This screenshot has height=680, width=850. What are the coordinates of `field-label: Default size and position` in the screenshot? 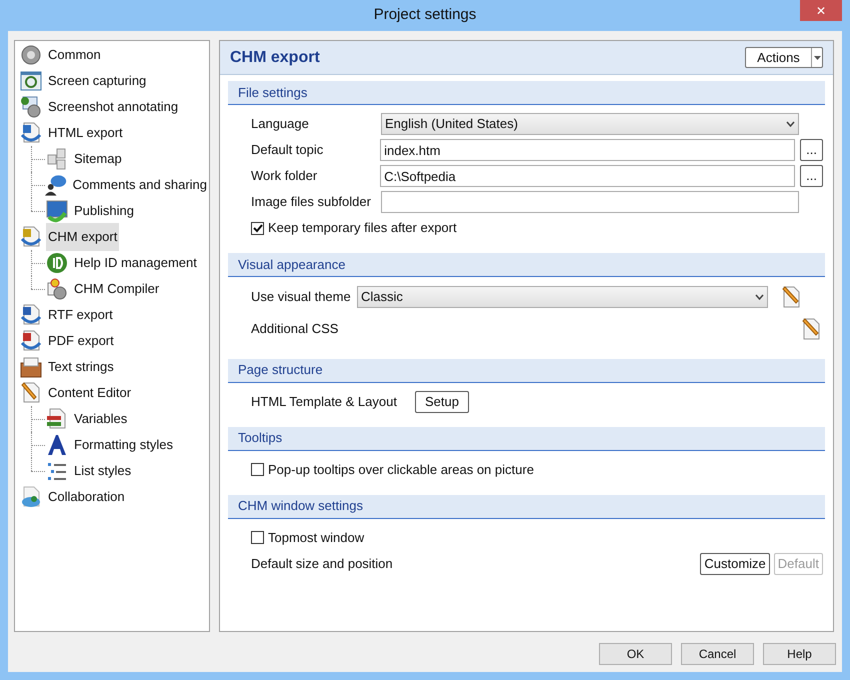 It's located at (322, 563).